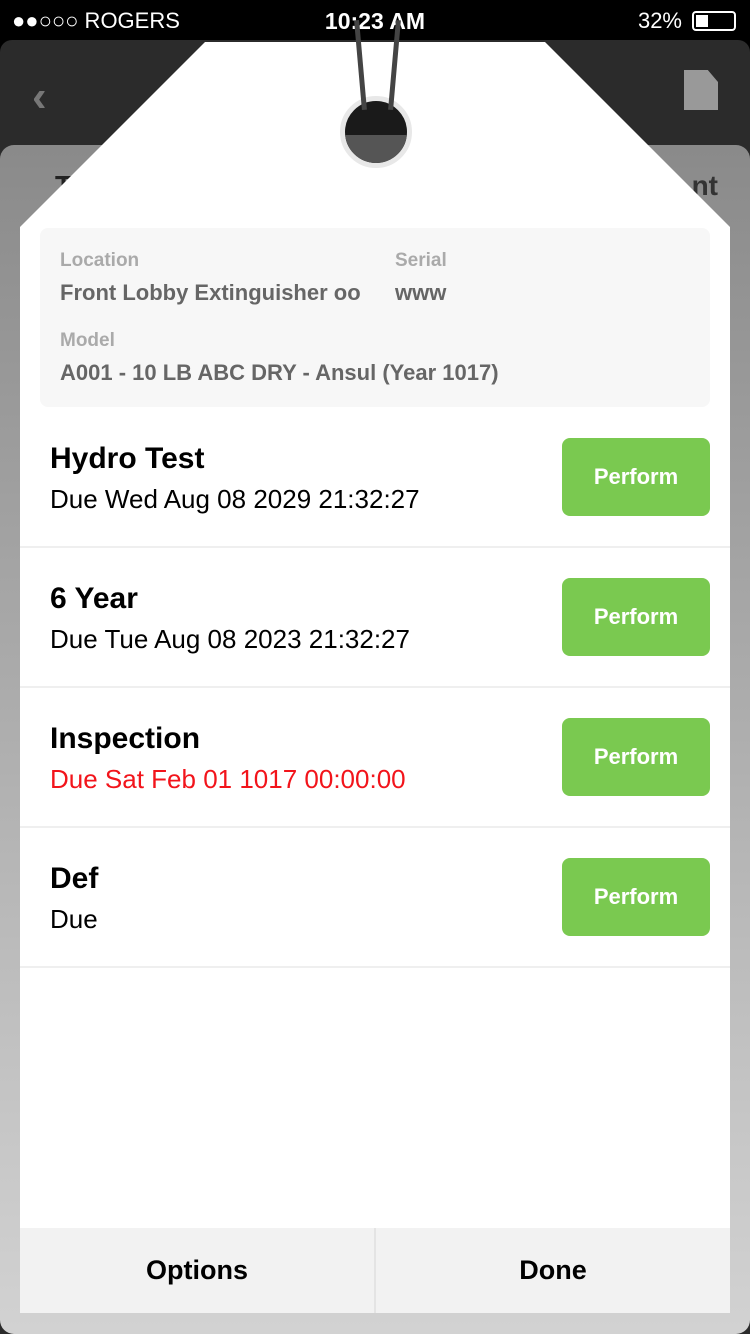 The height and width of the screenshot is (1334, 750). I want to click on done-button: Done, so click(552, 1270).